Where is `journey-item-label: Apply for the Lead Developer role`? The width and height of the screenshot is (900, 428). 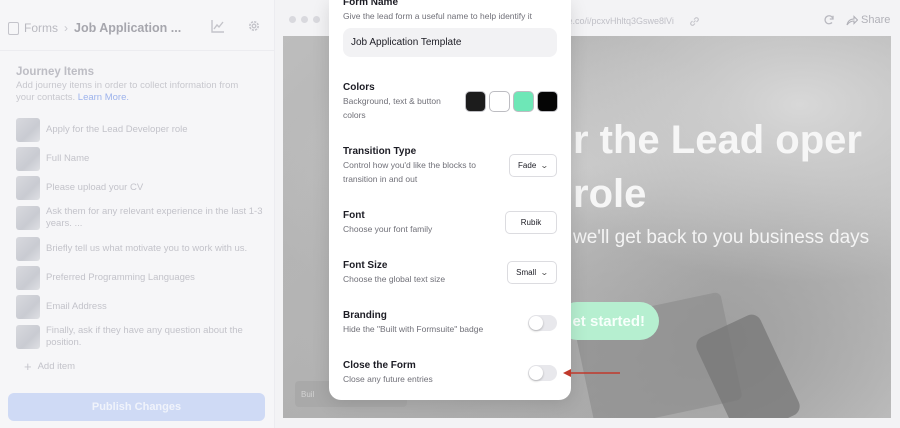
journey-item-label: Apply for the Lead Developer role is located at coordinates (117, 129).